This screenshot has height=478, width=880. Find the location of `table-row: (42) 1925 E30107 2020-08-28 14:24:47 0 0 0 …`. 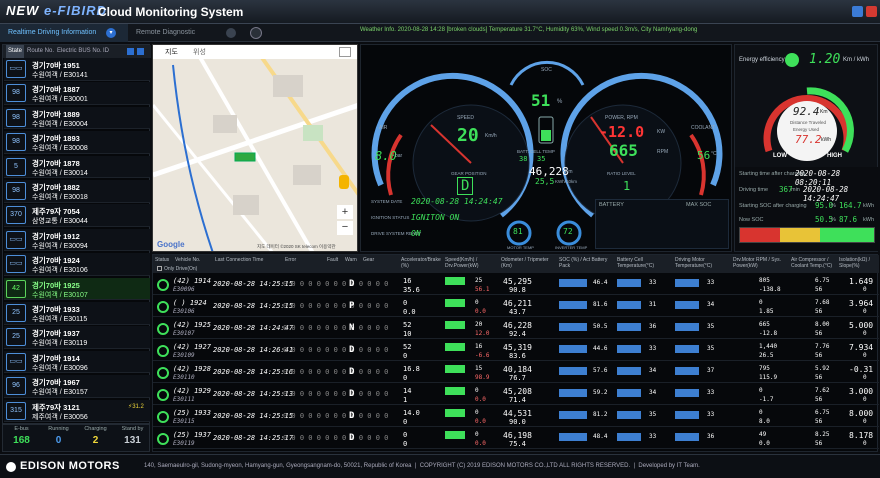

table-row: (42) 1925 E30107 2020-08-28 14:24:47 0 0 0 … is located at coordinates (516, 329).